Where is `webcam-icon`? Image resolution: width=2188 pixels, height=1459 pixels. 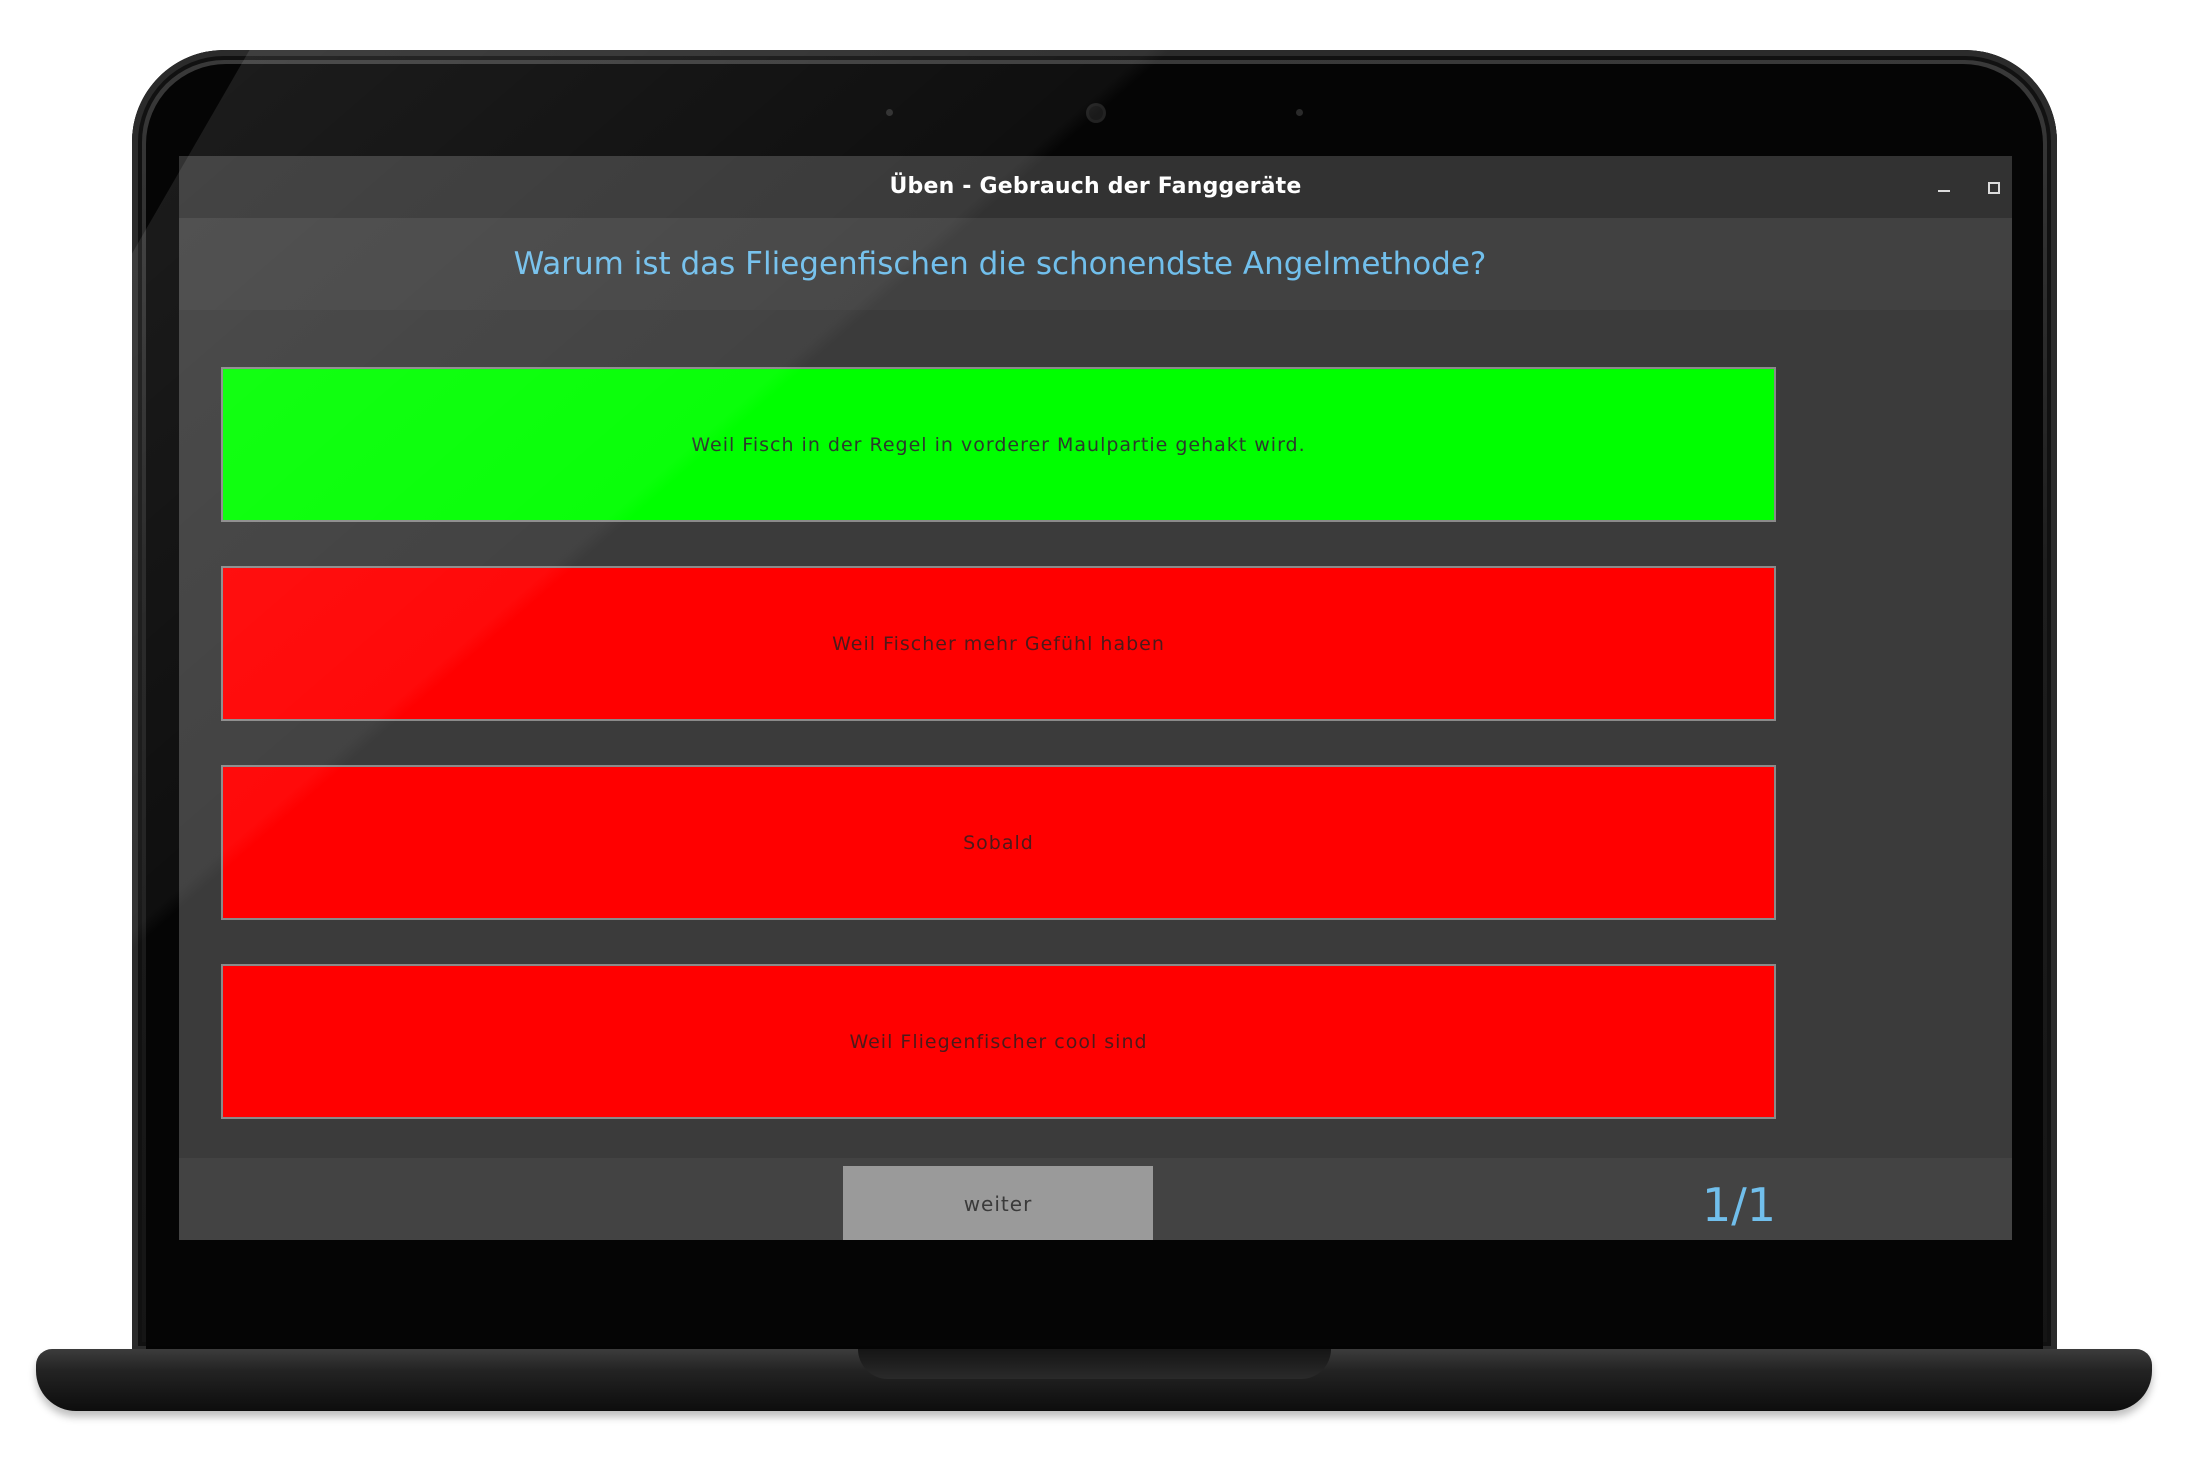
webcam-icon is located at coordinates (1096, 113).